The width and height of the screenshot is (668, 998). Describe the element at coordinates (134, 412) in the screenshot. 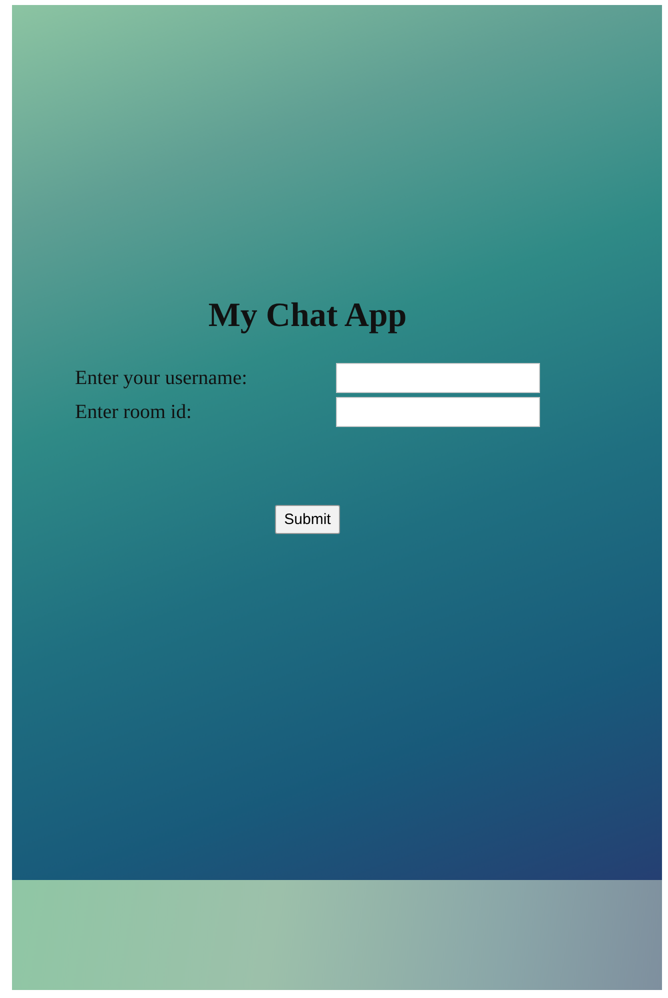

I see `field-label: Enter room id:` at that location.